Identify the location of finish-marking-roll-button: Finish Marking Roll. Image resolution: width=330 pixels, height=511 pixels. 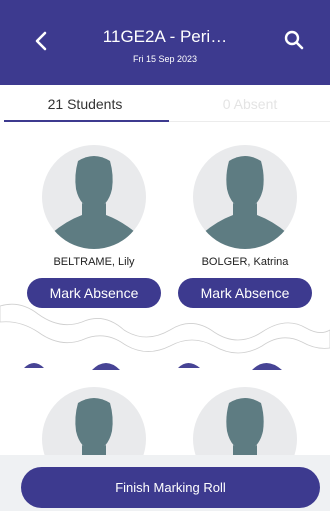
(170, 487).